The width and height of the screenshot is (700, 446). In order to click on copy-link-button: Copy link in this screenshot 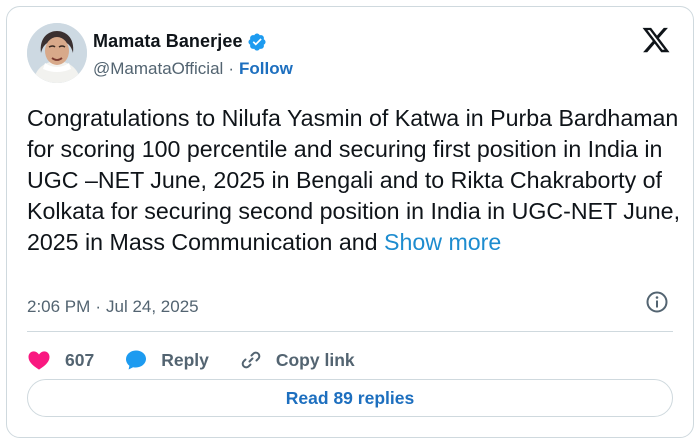, I will do `click(297, 360)`.